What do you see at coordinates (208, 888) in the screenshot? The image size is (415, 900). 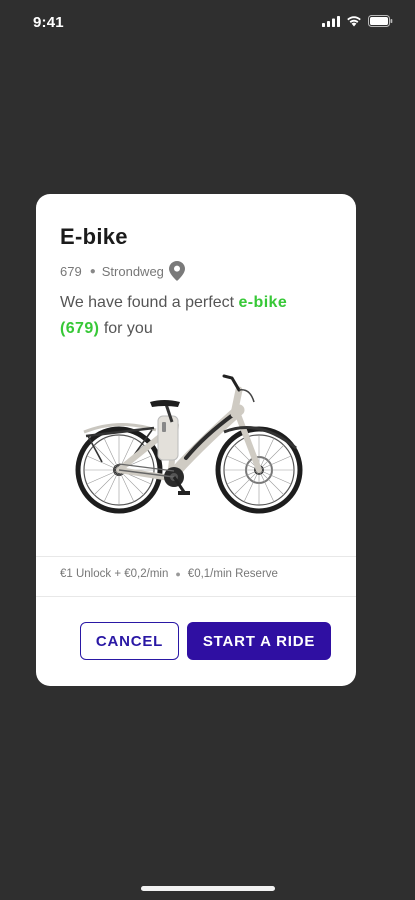 I see `home-indicator` at bounding box center [208, 888].